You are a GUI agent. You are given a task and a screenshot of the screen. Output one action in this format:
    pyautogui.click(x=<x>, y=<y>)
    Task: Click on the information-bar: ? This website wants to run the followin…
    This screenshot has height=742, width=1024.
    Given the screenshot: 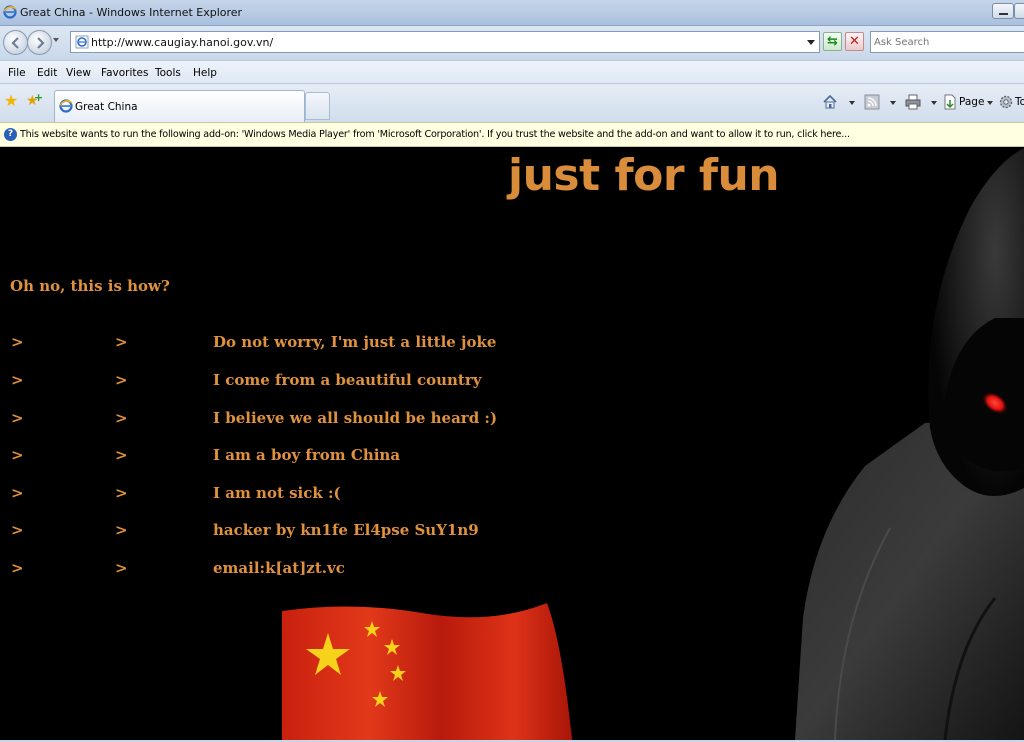 What is the action you would take?
    pyautogui.click(x=512, y=134)
    